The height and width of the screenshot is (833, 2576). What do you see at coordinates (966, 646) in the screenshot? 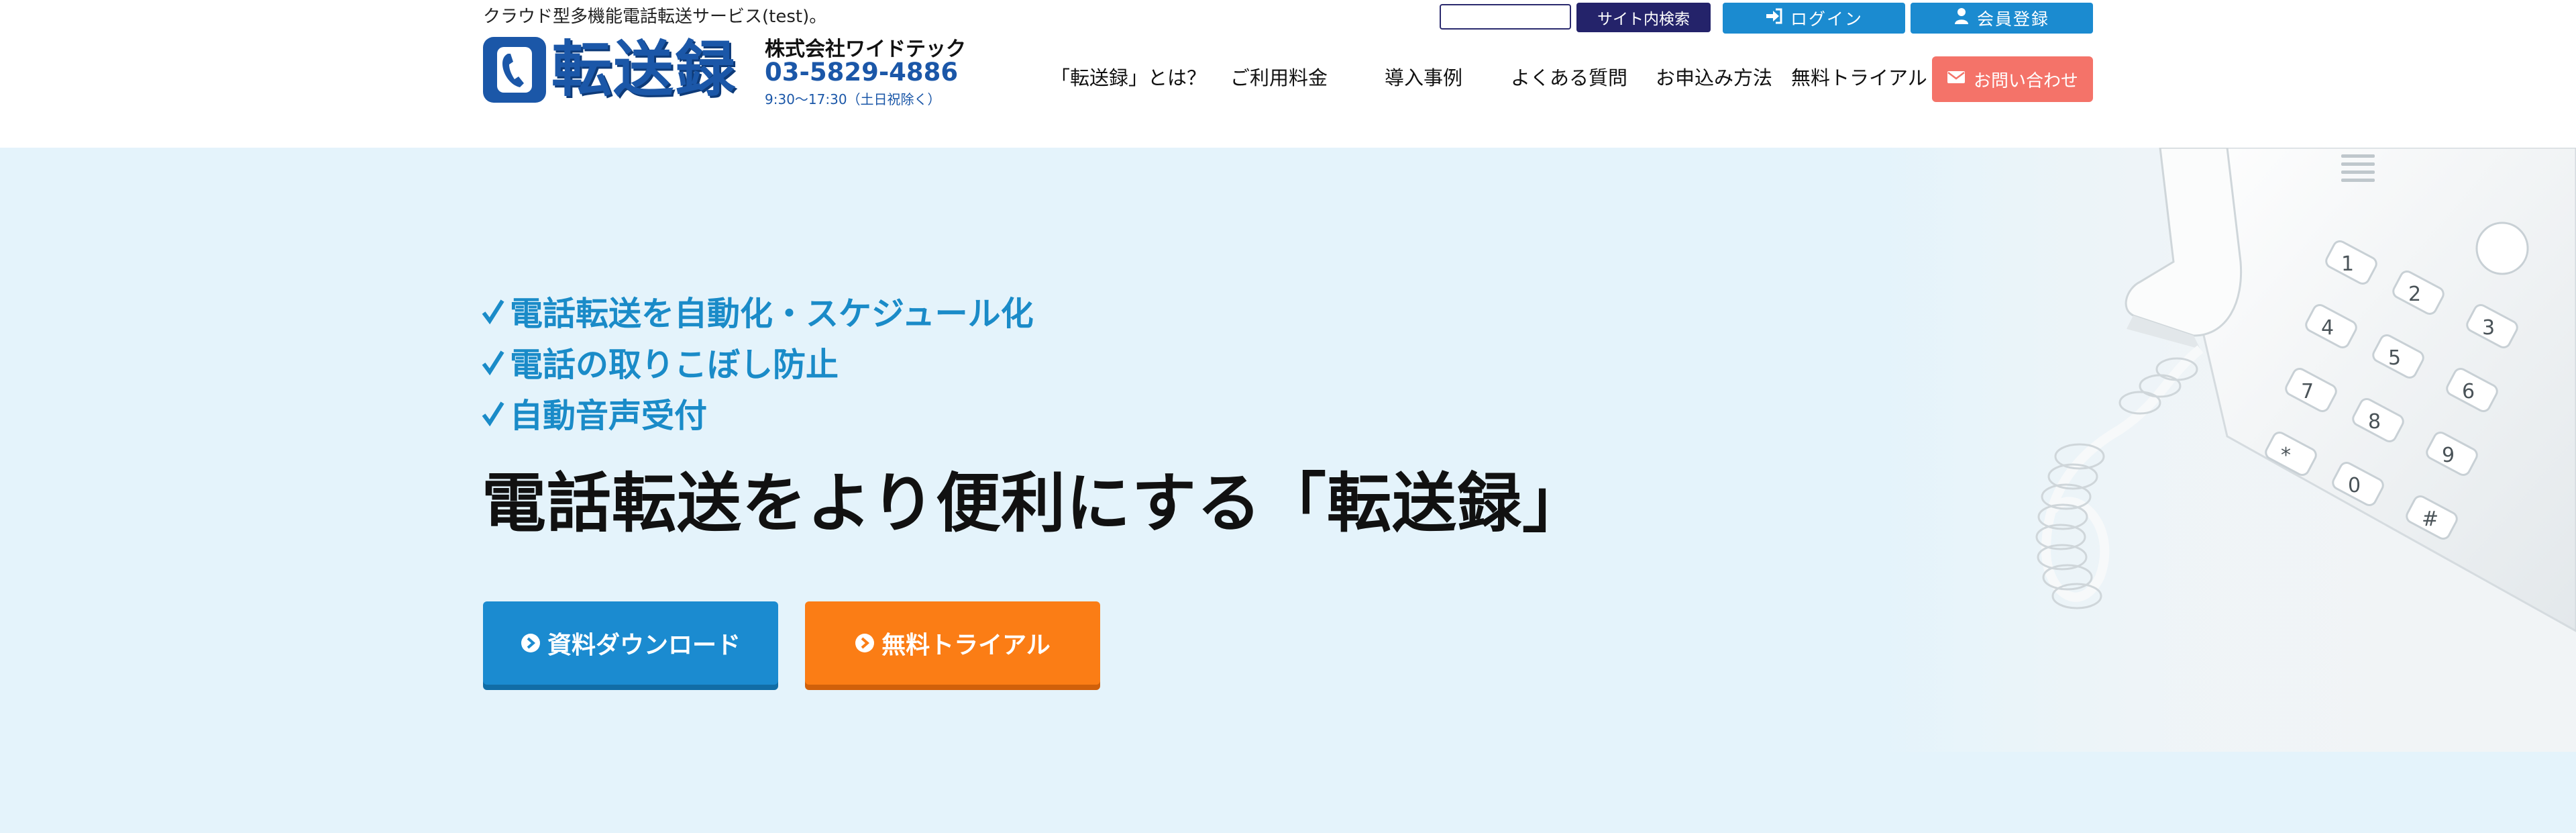
I see `free-trial-label: 無料トライアル` at bounding box center [966, 646].